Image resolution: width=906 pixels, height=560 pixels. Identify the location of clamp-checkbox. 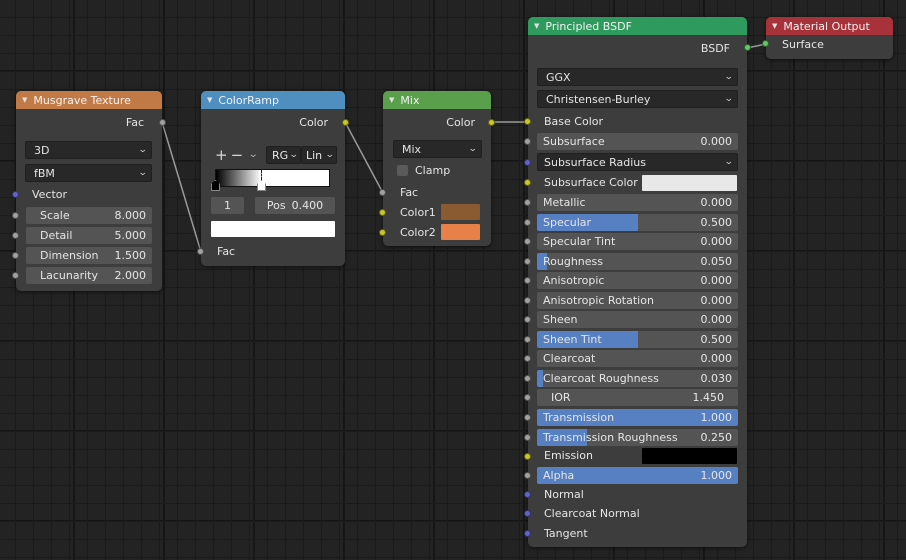
(402, 170).